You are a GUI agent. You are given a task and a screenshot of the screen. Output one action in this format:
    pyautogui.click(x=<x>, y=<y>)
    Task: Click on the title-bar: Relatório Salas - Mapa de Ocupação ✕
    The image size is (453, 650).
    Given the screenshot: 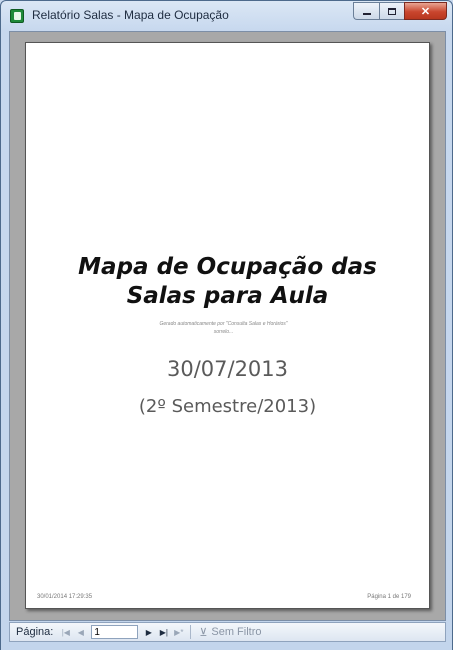 What is the action you would take?
    pyautogui.click(x=226, y=16)
    